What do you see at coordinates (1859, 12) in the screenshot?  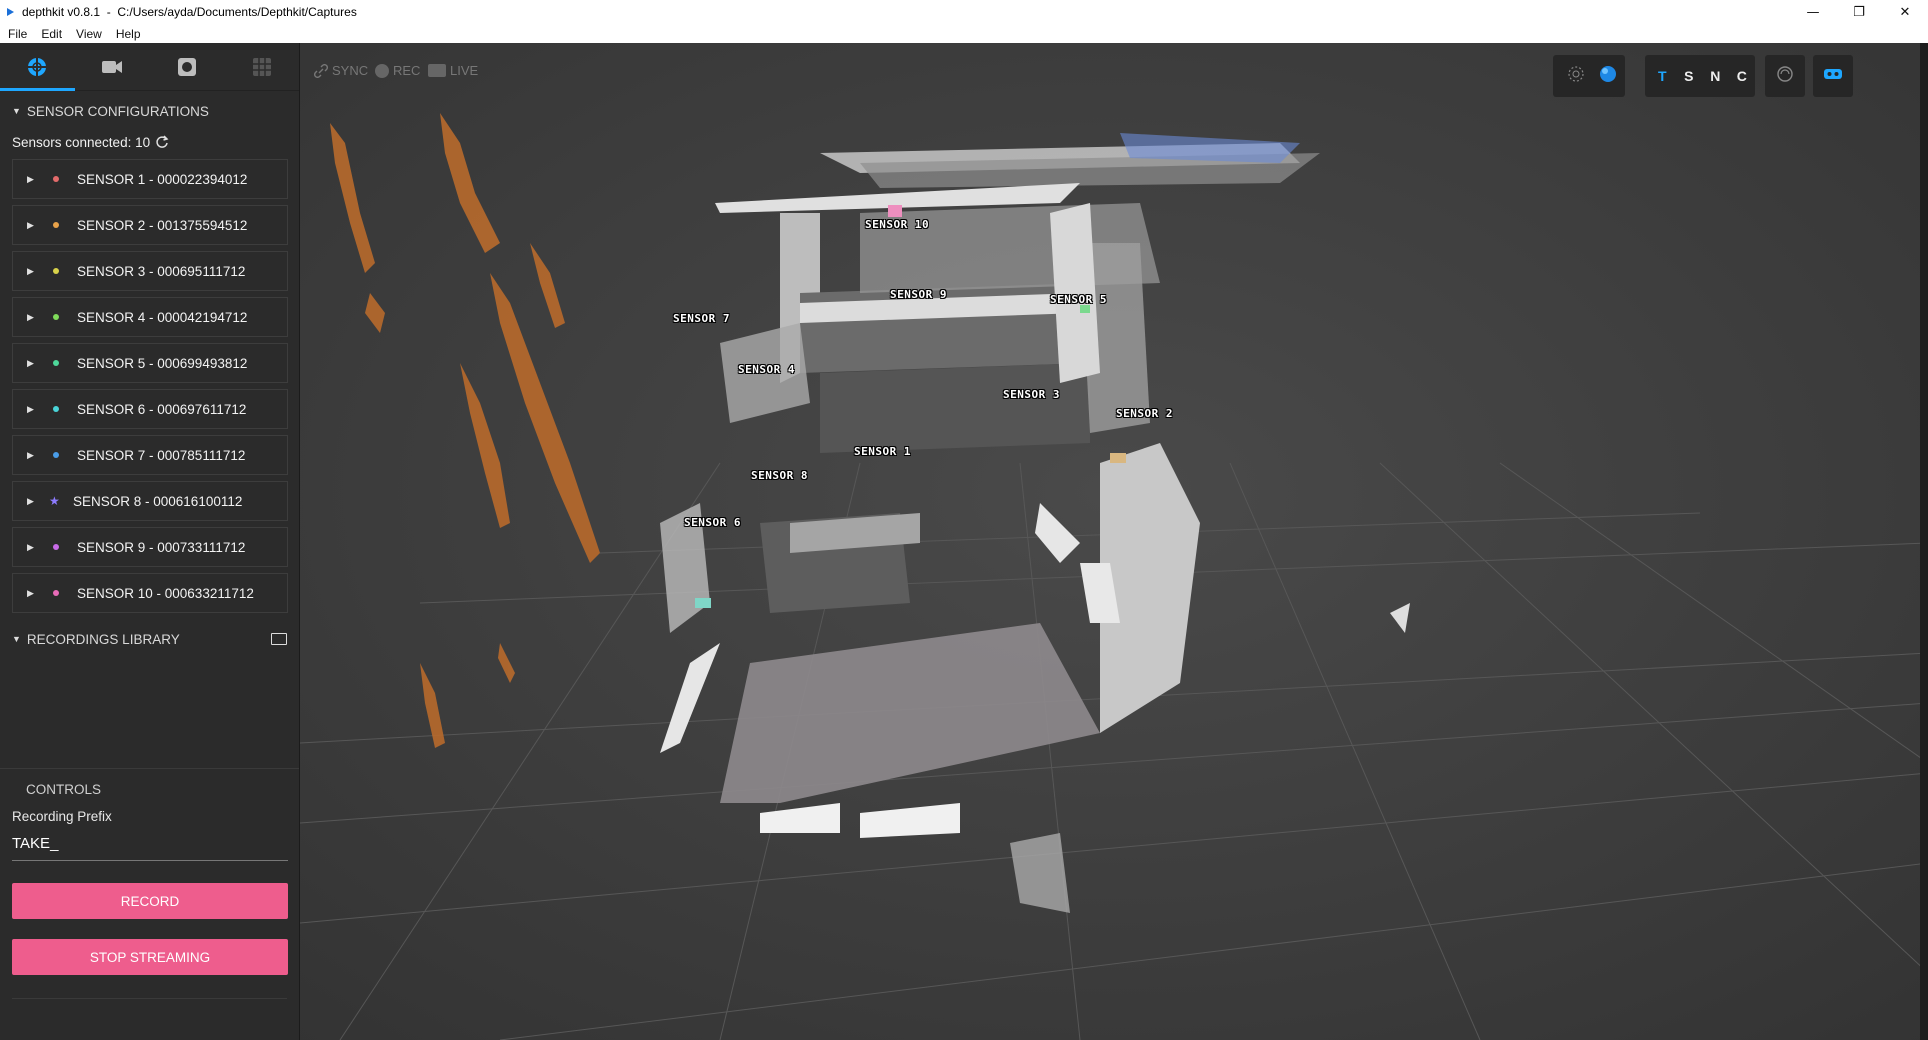 I see `restore-button: ❐` at bounding box center [1859, 12].